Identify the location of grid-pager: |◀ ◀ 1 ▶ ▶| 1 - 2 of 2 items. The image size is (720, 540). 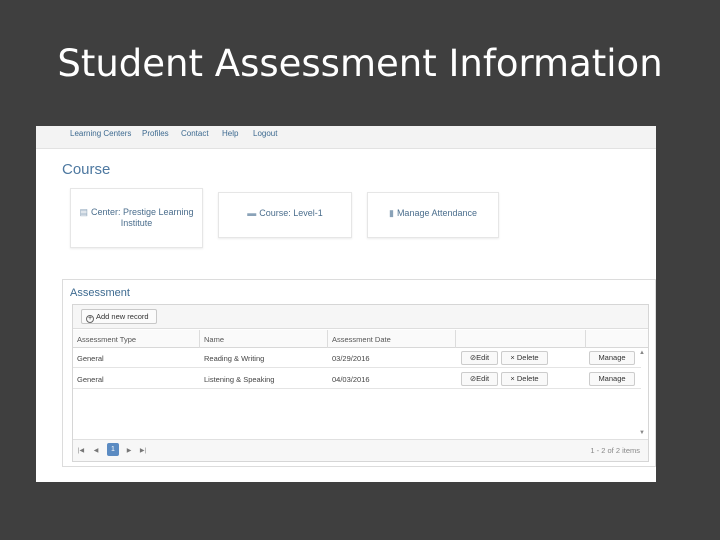
(360, 450).